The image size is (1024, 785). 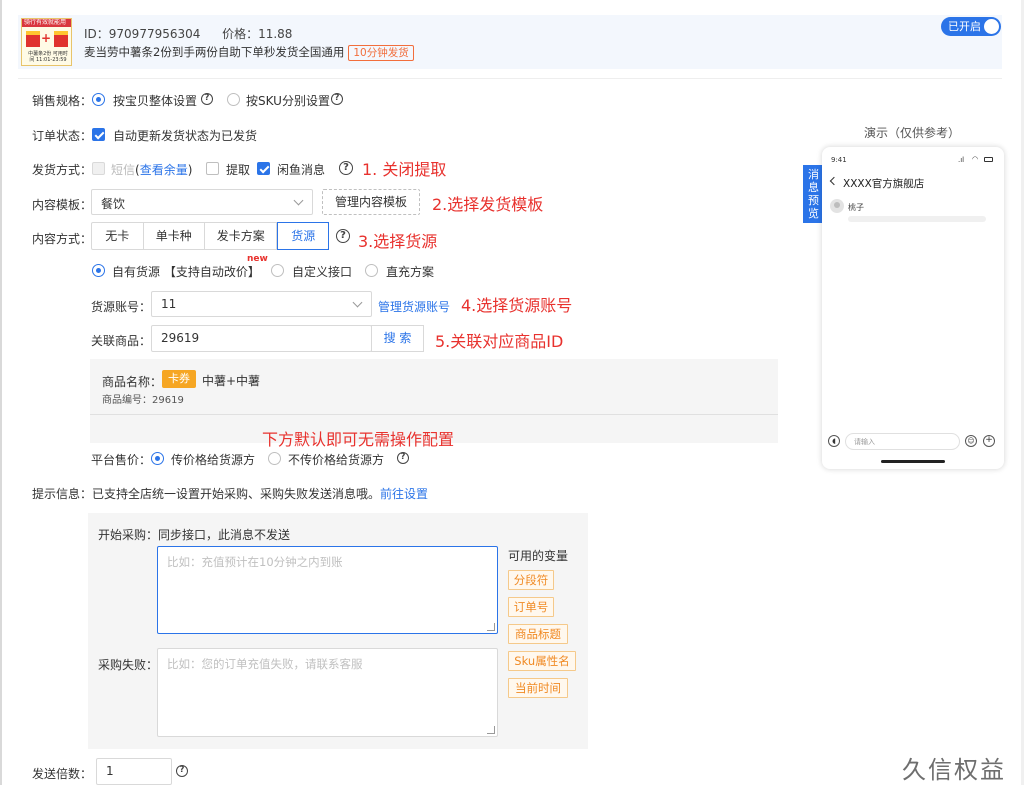 What do you see at coordinates (185, 135) in the screenshot?
I see `auto-update-label: 自动更新发货状态为已发货` at bounding box center [185, 135].